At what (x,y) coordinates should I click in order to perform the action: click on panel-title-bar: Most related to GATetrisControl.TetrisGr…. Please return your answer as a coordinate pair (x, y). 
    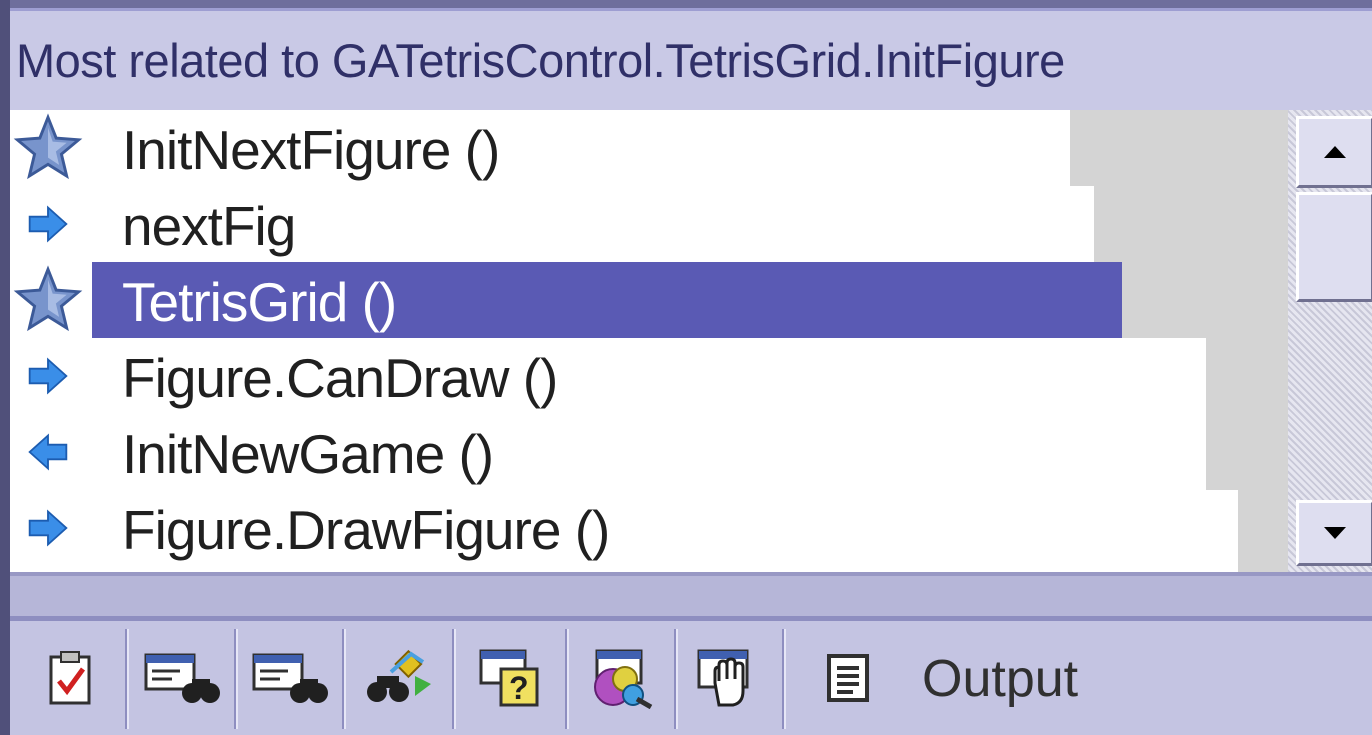
    Looking at the image, I should click on (691, 59).